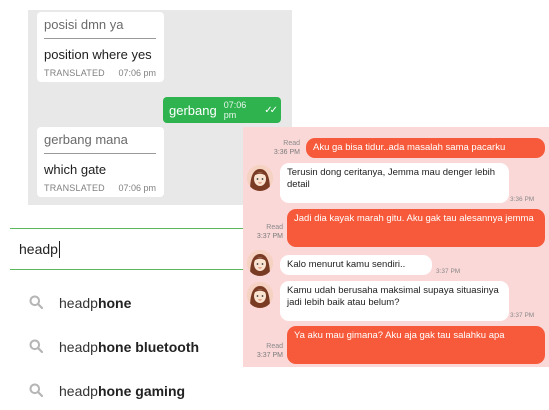 This screenshot has height=410, width=549. What do you see at coordinates (38, 249) in the screenshot?
I see `search-query: headp` at bounding box center [38, 249].